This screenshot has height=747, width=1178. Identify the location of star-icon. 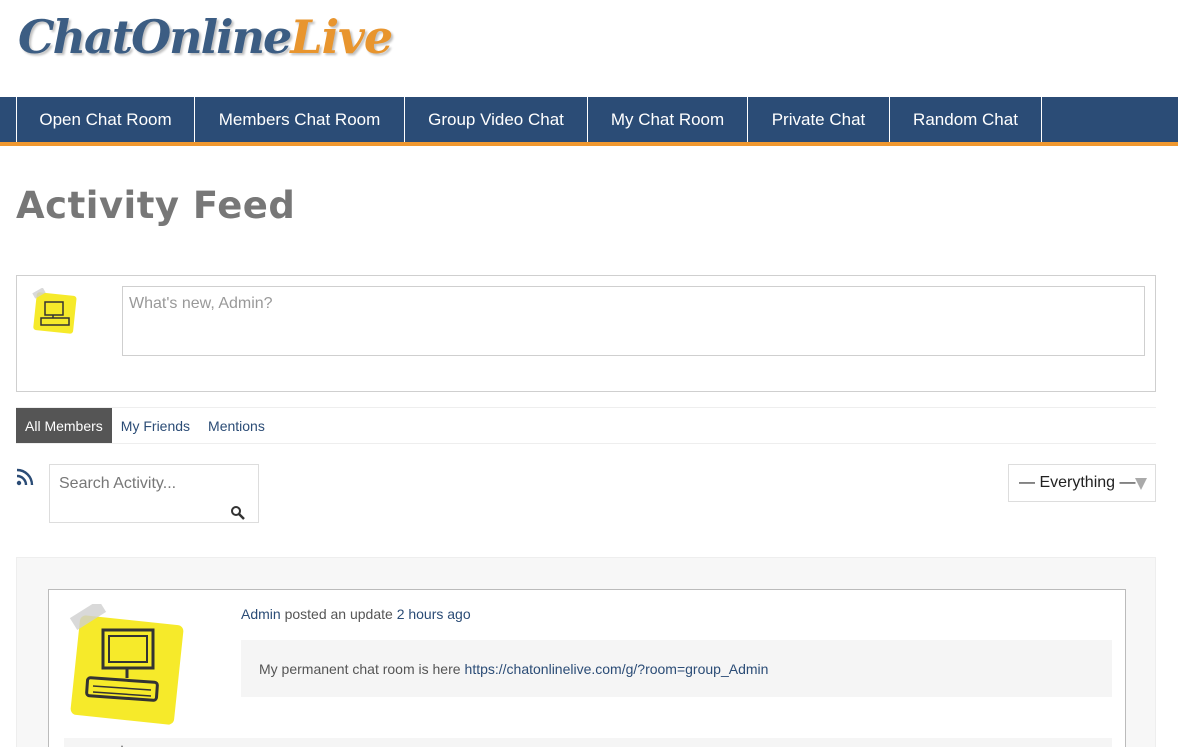
(122, 744).